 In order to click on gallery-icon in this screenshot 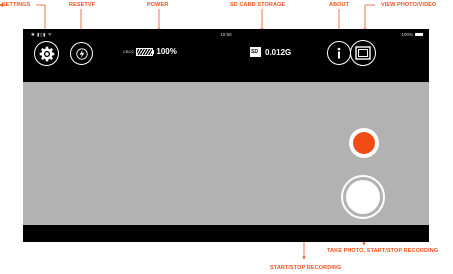, I will do `click(363, 53)`.